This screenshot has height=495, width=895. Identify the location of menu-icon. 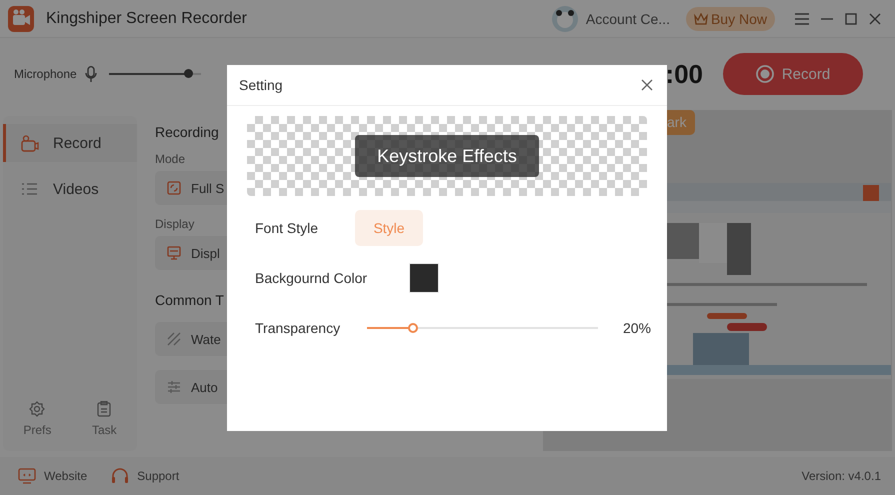
(802, 18).